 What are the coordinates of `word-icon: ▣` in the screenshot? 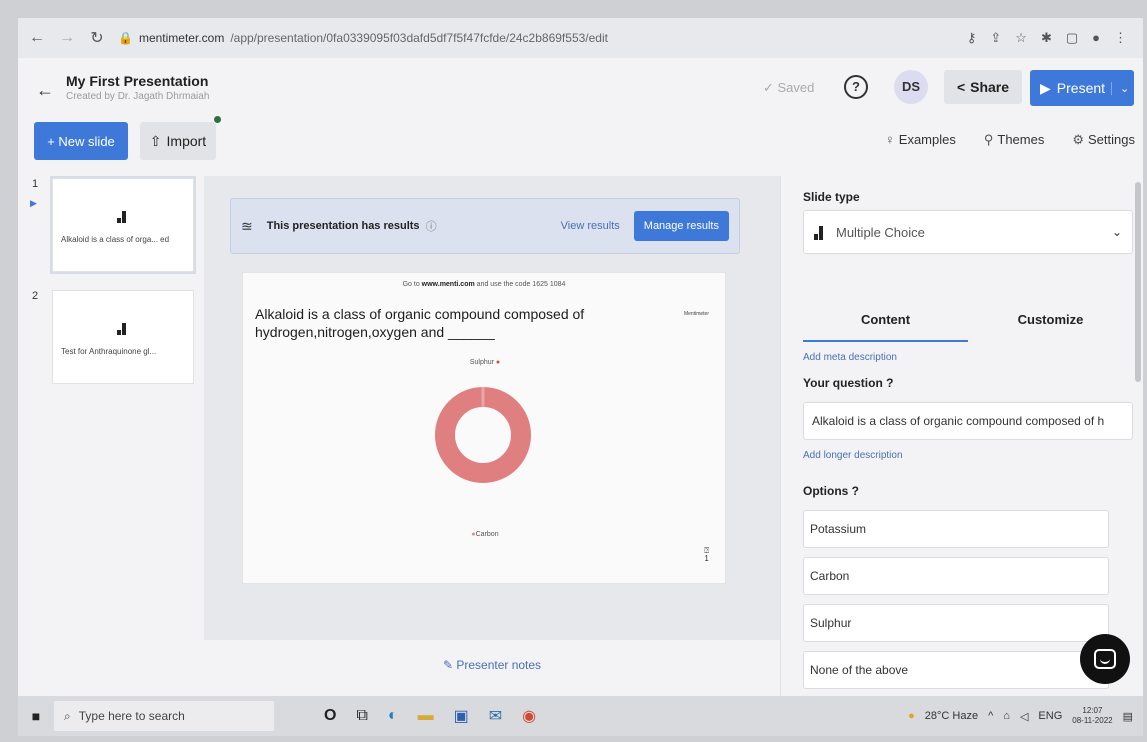 It's located at (461, 716).